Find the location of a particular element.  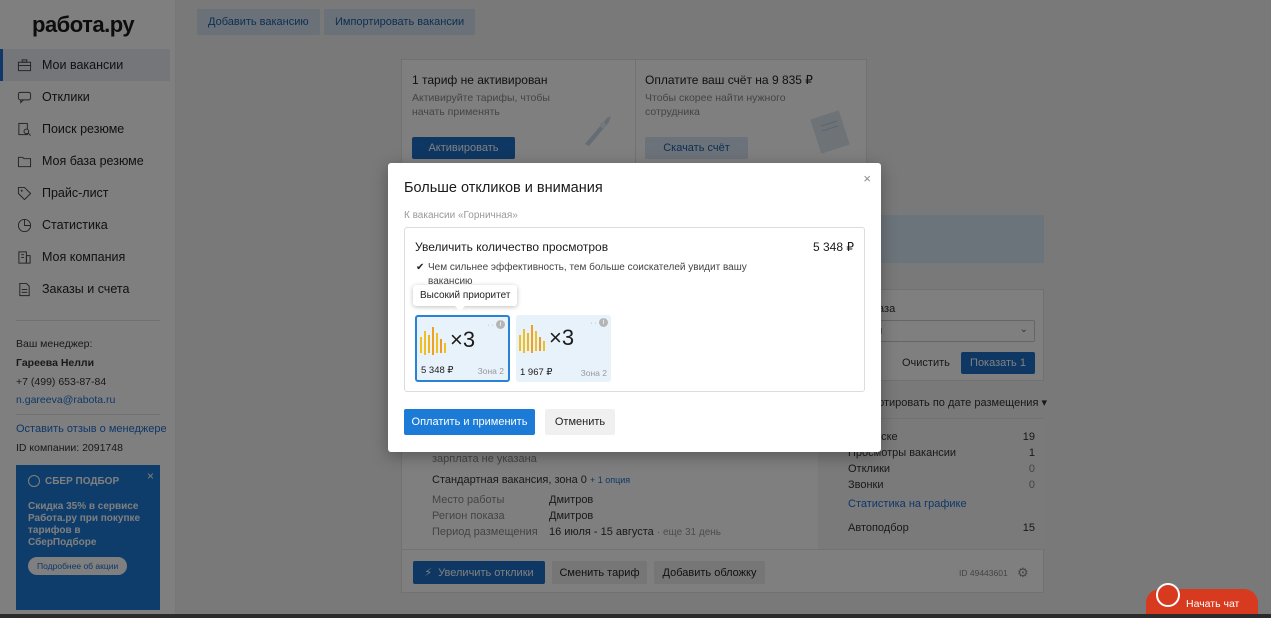

priority-tile-standard: ×3 · · i 1 967 ₽ Зона 2 is located at coordinates (563, 348).